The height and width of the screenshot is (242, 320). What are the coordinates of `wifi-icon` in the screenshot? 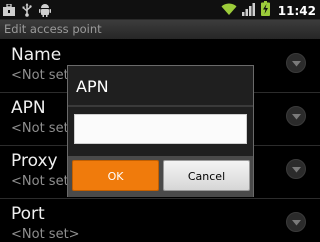 It's located at (229, 10).